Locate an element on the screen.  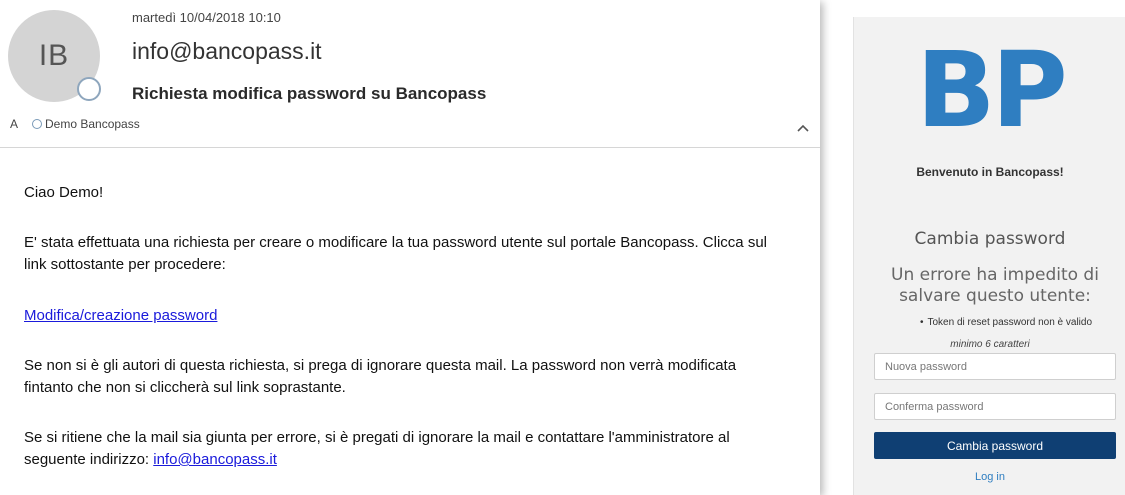
error-list: Token di reset password non è valido is located at coordinates (989, 322).